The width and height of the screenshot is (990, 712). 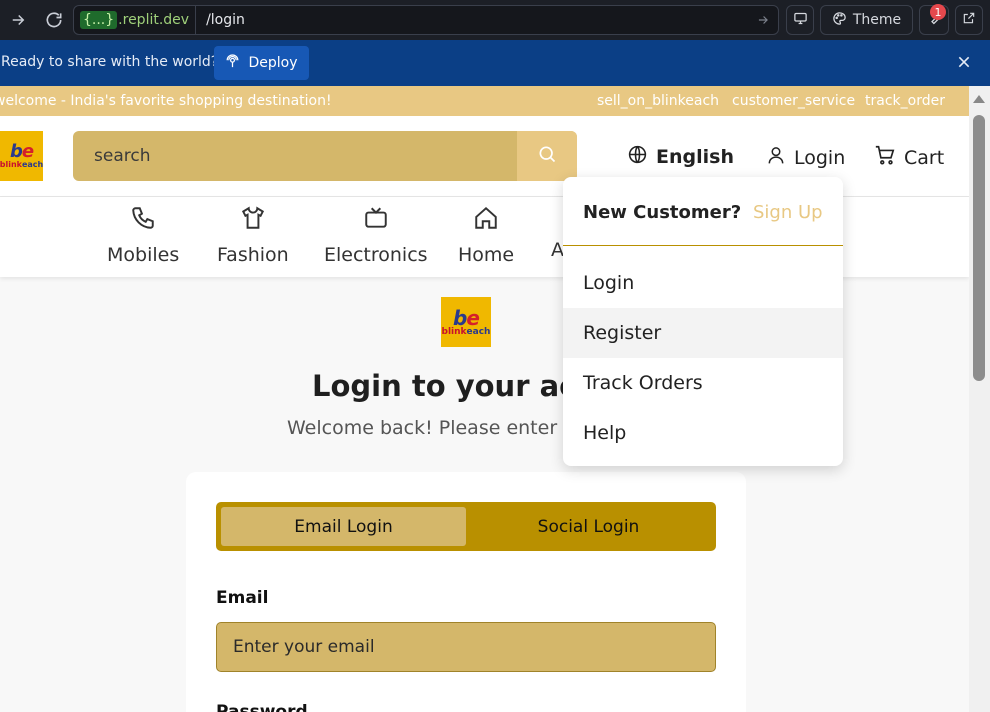 I want to click on dropdown-item-track-orders: Track Orders, so click(x=703, y=383).